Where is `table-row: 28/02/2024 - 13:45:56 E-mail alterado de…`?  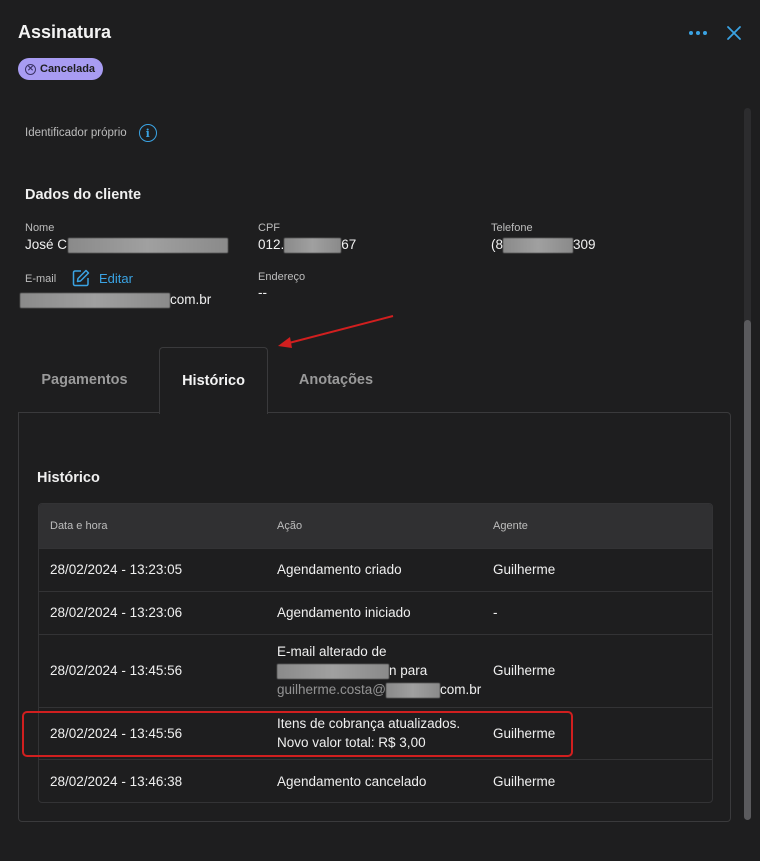 table-row: 28/02/2024 - 13:45:56 E-mail alterado de… is located at coordinates (375, 670).